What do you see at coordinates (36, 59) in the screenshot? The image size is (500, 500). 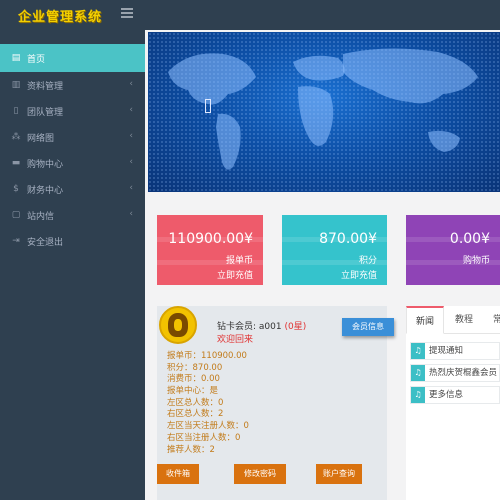 I see `sidebar-item-label: 首页` at bounding box center [36, 59].